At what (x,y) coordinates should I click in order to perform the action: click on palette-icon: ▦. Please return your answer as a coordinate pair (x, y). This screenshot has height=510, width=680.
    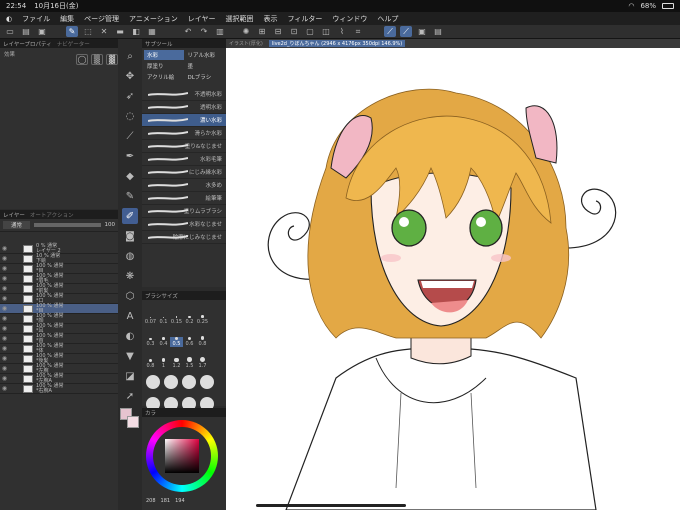
    Looking at the image, I should click on (152, 31).